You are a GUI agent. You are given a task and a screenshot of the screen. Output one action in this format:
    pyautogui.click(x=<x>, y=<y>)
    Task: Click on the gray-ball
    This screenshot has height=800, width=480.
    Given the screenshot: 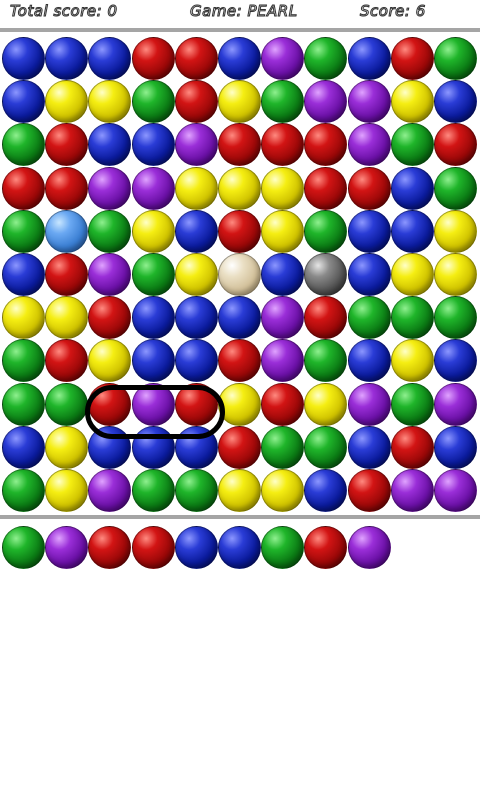 What is the action you would take?
    pyautogui.click(x=326, y=274)
    